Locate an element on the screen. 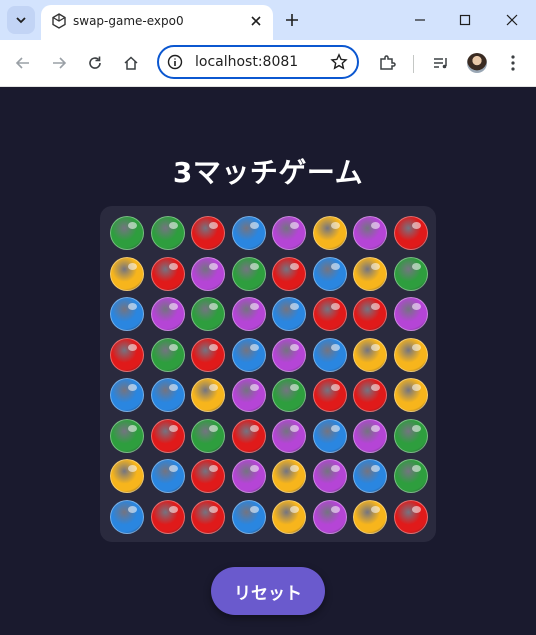 The width and height of the screenshot is (536, 635). toolbar-divider is located at coordinates (413, 64).